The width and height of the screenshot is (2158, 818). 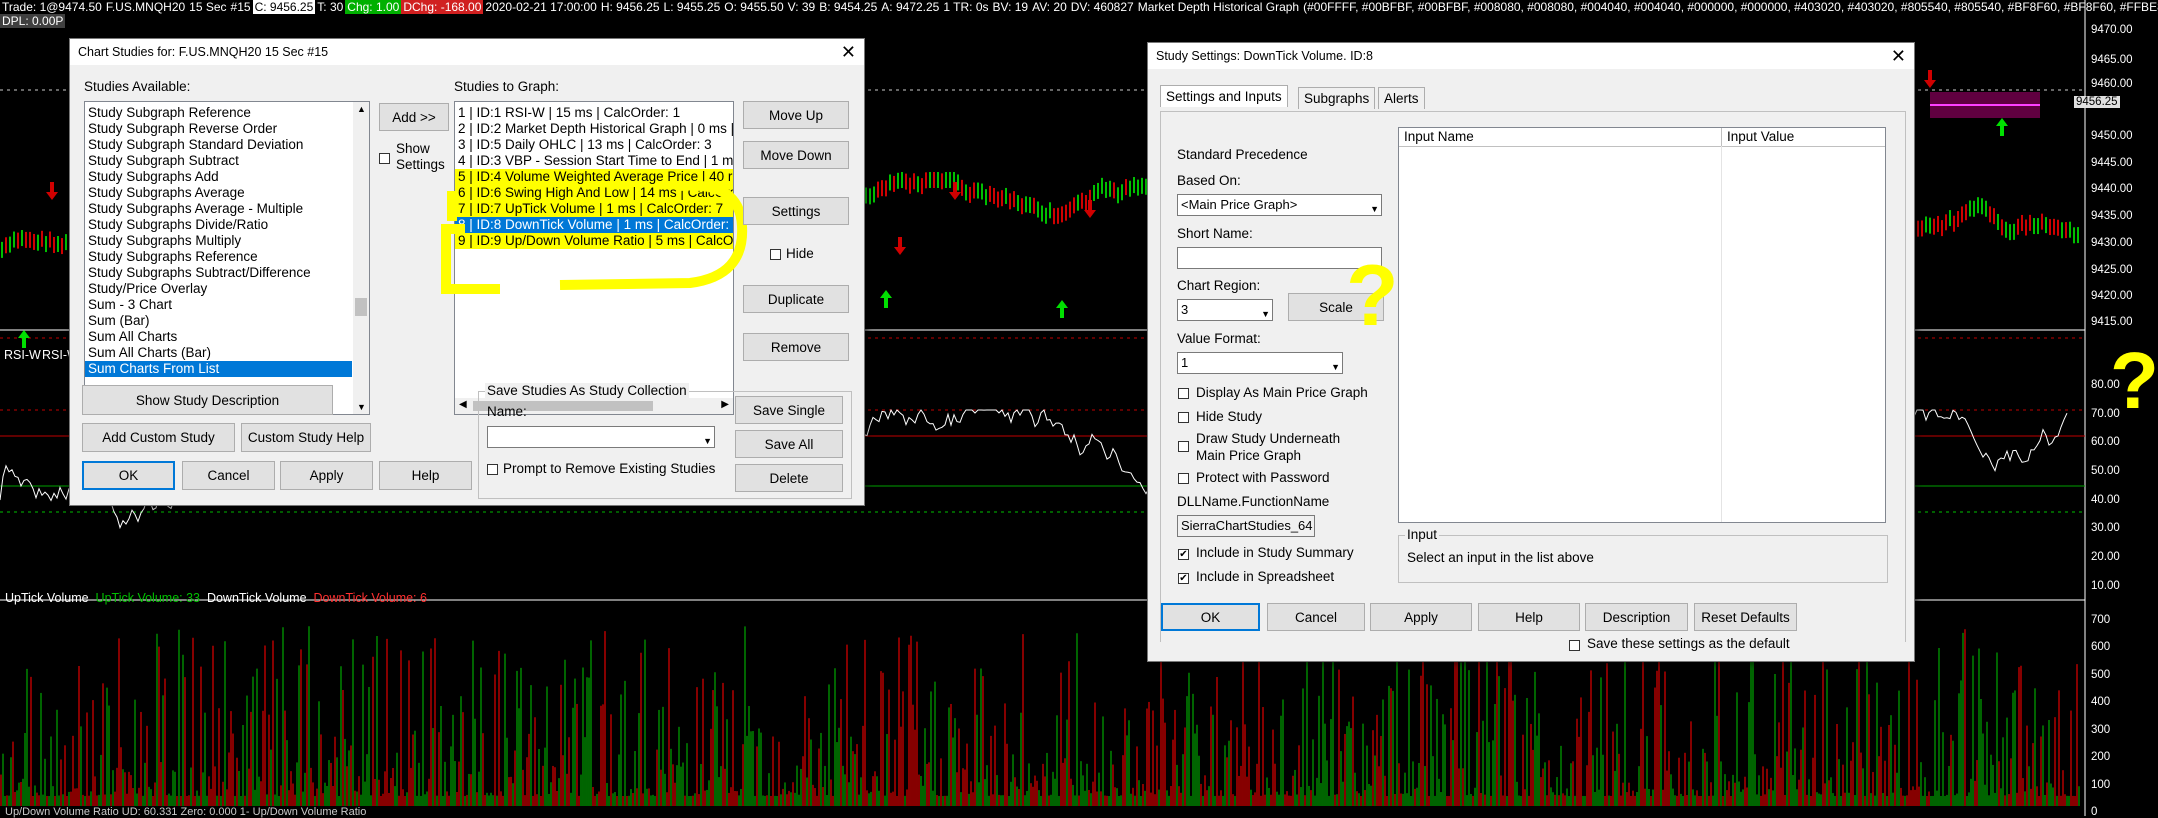 I want to click on settings-tabs: Settings and Inputs Subgraphs Alerts, so click(x=1532, y=98).